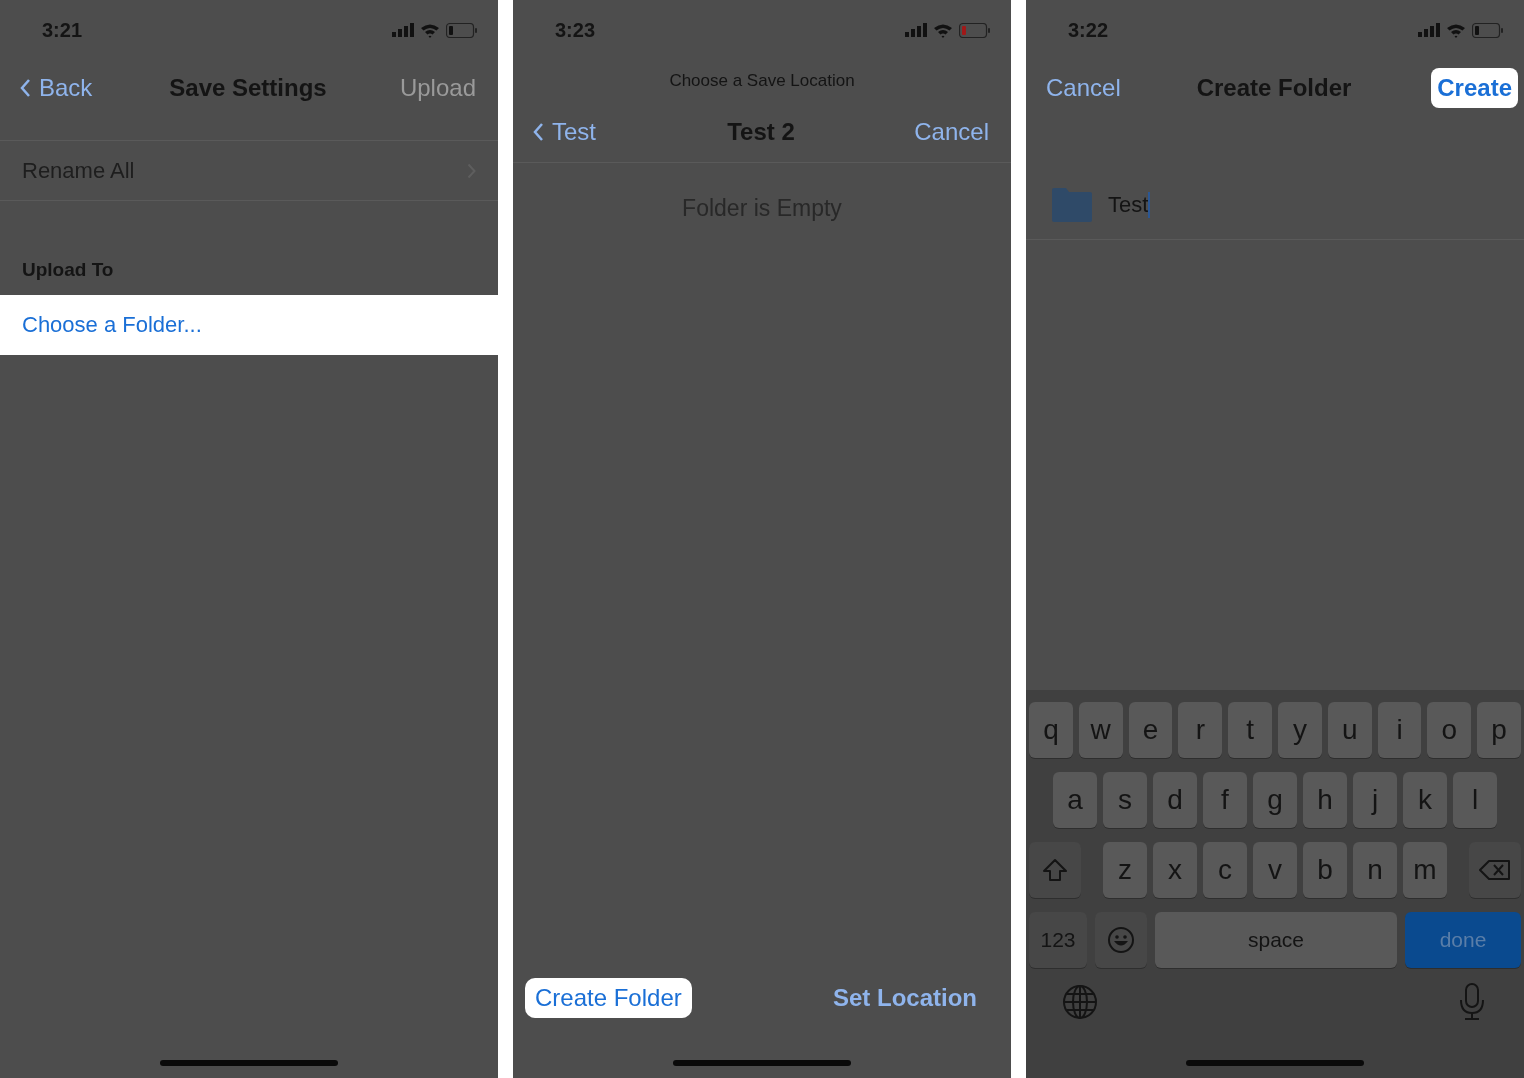 Image resolution: width=1524 pixels, height=1078 pixels. What do you see at coordinates (1275, 870) in the screenshot?
I see `keyboard-key: v` at bounding box center [1275, 870].